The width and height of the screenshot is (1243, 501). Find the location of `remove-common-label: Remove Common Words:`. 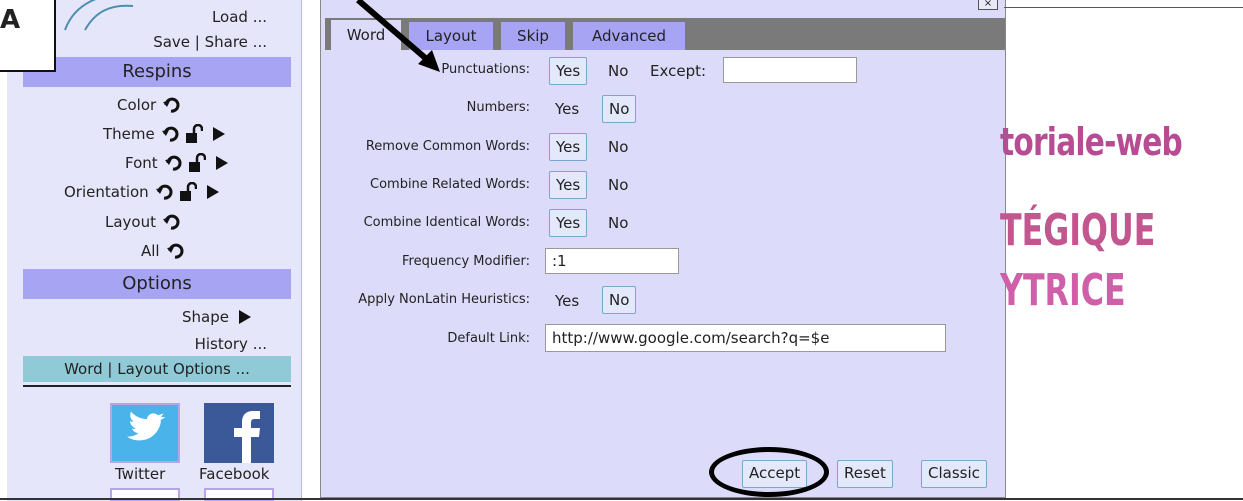

remove-common-label: Remove Common Words: is located at coordinates (447, 146).